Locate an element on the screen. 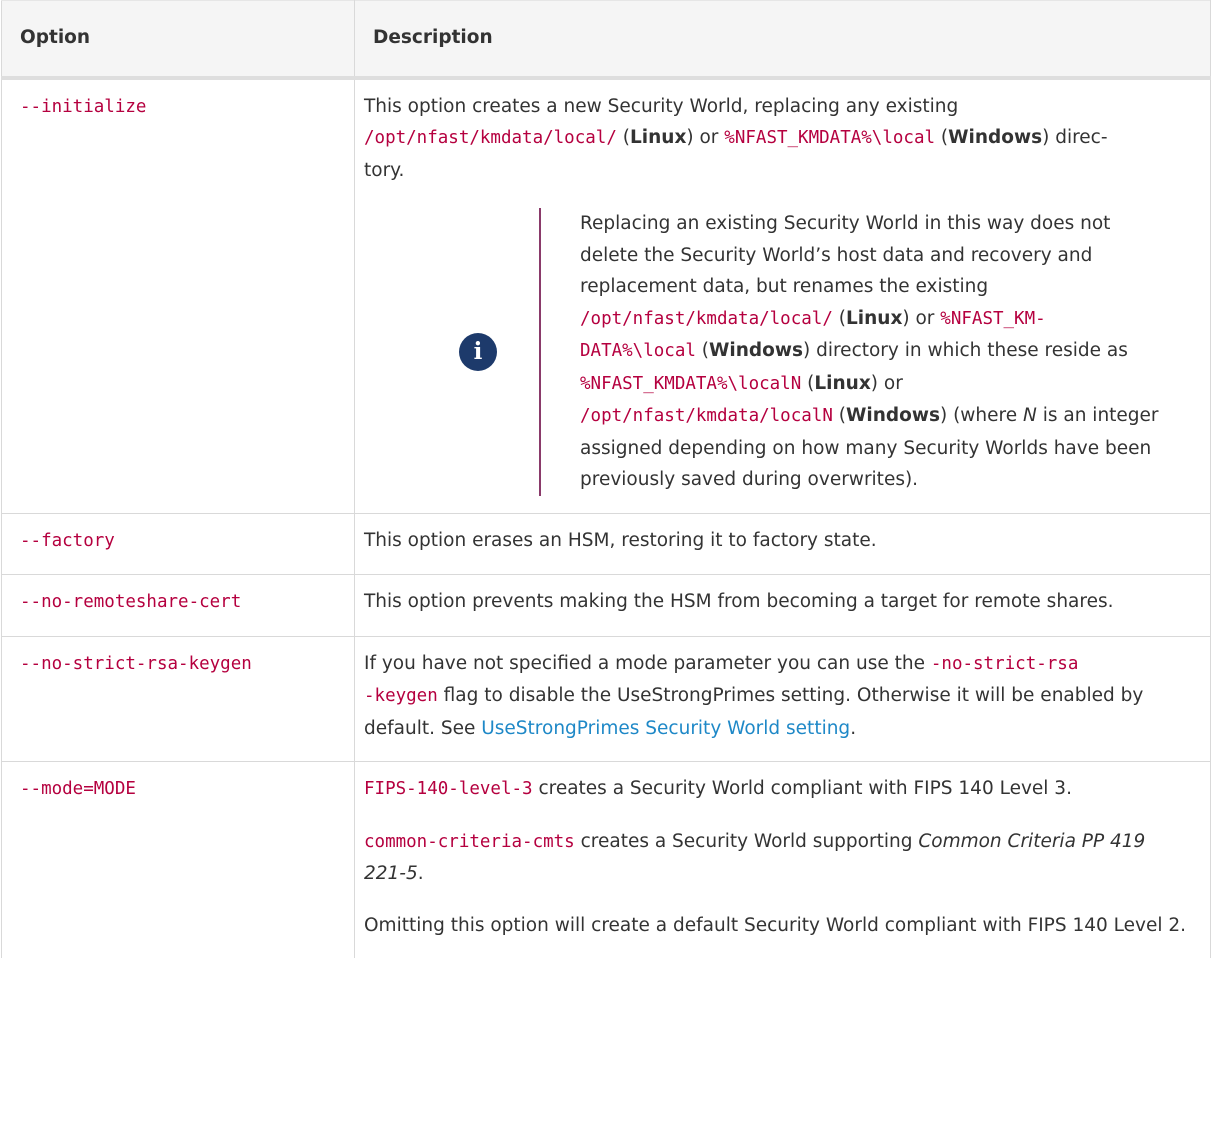 Image resolution: width=1212 pixels, height=1129 pixels. header-option: Option is located at coordinates (178, 40).